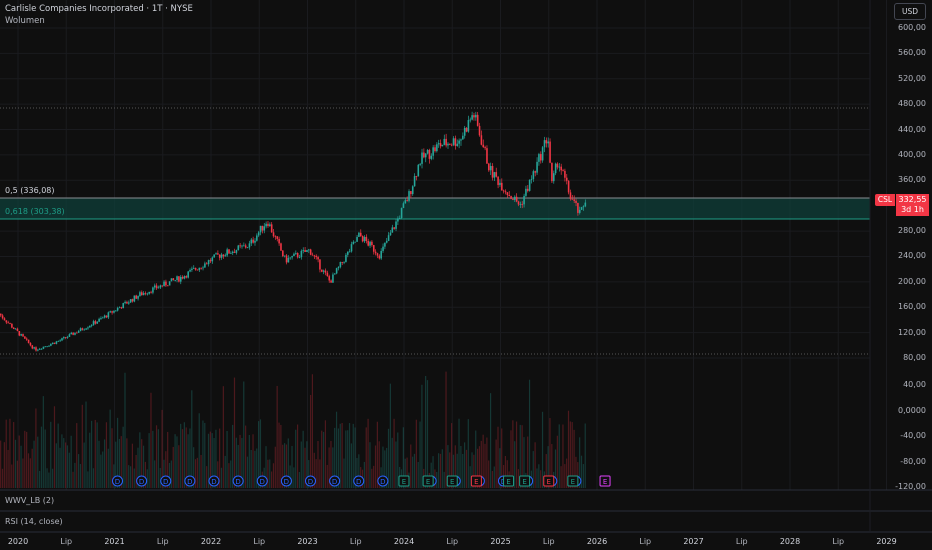 This screenshot has width=932, height=550. Describe the element at coordinates (34, 521) in the screenshot. I see `rsi-pane-label: RSI (14, close)` at that location.